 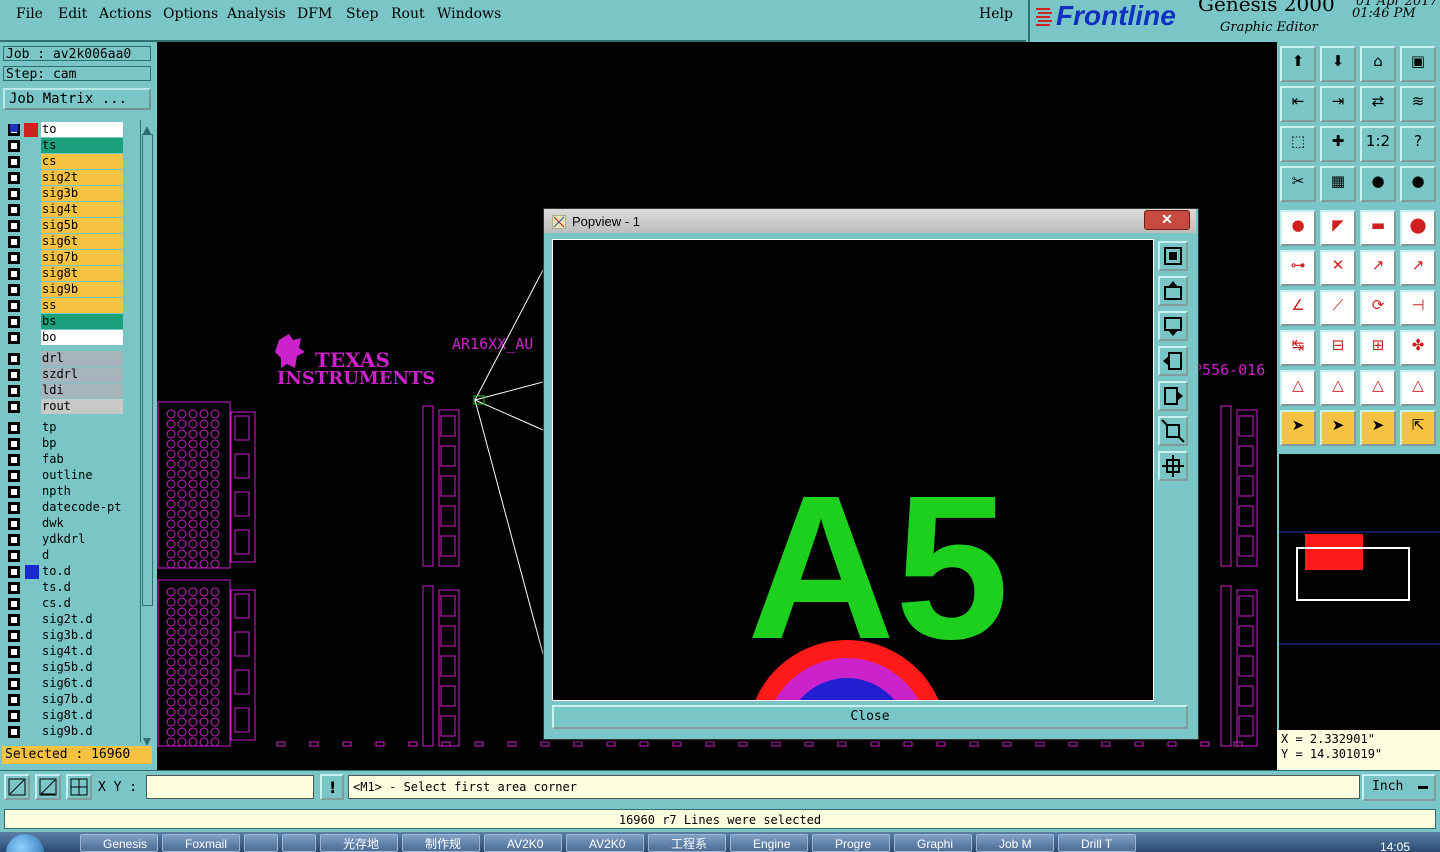 What do you see at coordinates (71, 444) in the screenshot?
I see `layer-row: bp` at bounding box center [71, 444].